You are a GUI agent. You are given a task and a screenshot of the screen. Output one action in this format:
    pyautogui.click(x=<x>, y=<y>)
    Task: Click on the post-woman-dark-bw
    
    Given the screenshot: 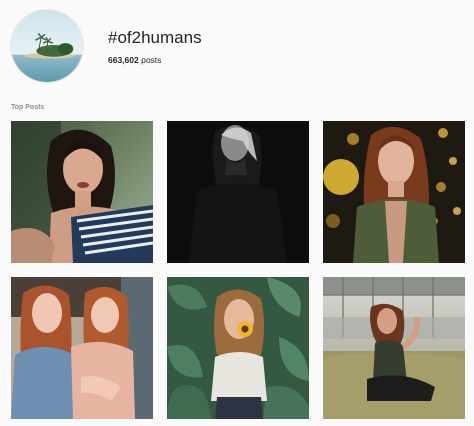 What is the action you would take?
    pyautogui.click(x=238, y=192)
    